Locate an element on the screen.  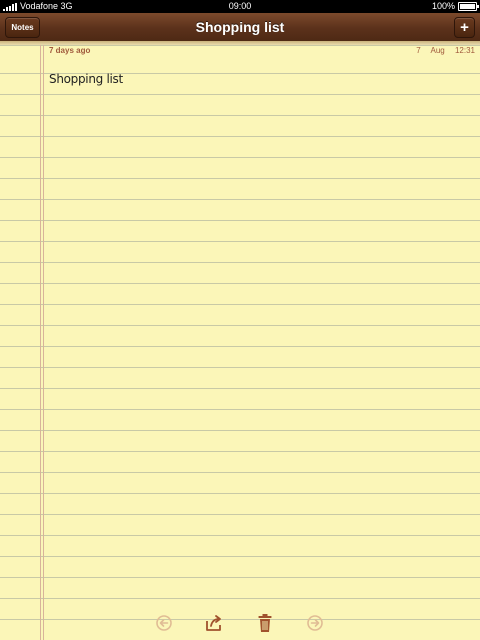
note-relative-date: 7 days ago is located at coordinates (70, 50).